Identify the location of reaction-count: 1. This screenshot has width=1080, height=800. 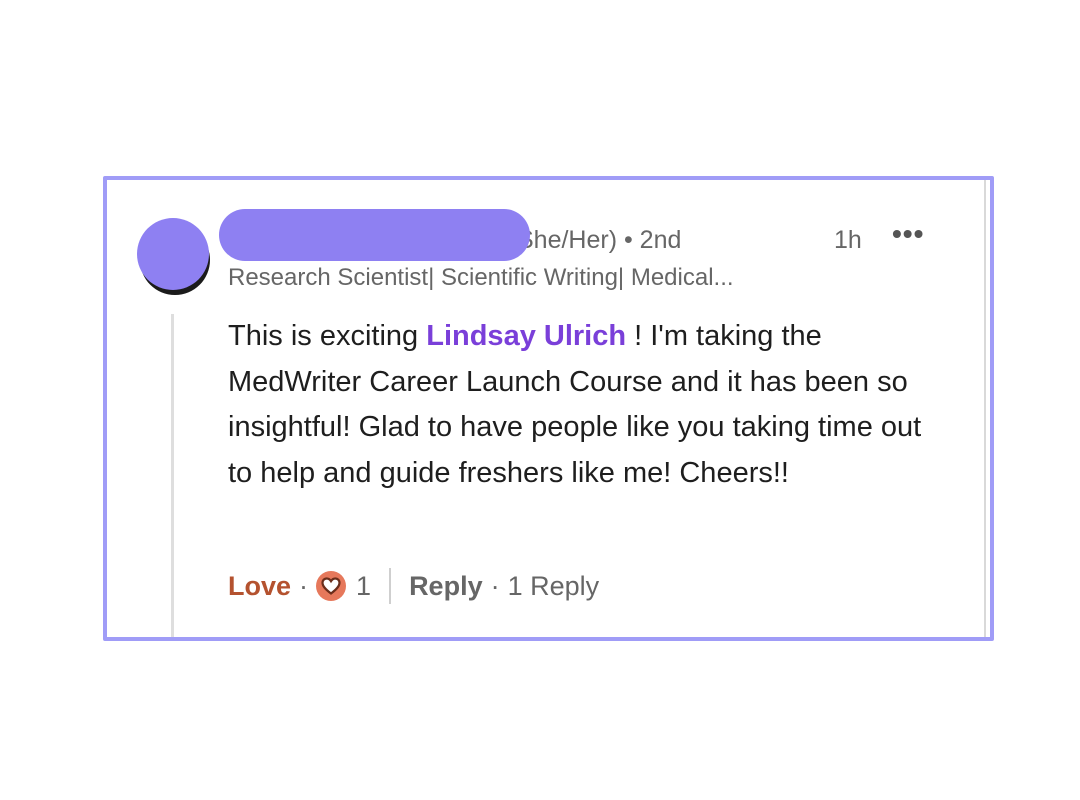
(363, 586).